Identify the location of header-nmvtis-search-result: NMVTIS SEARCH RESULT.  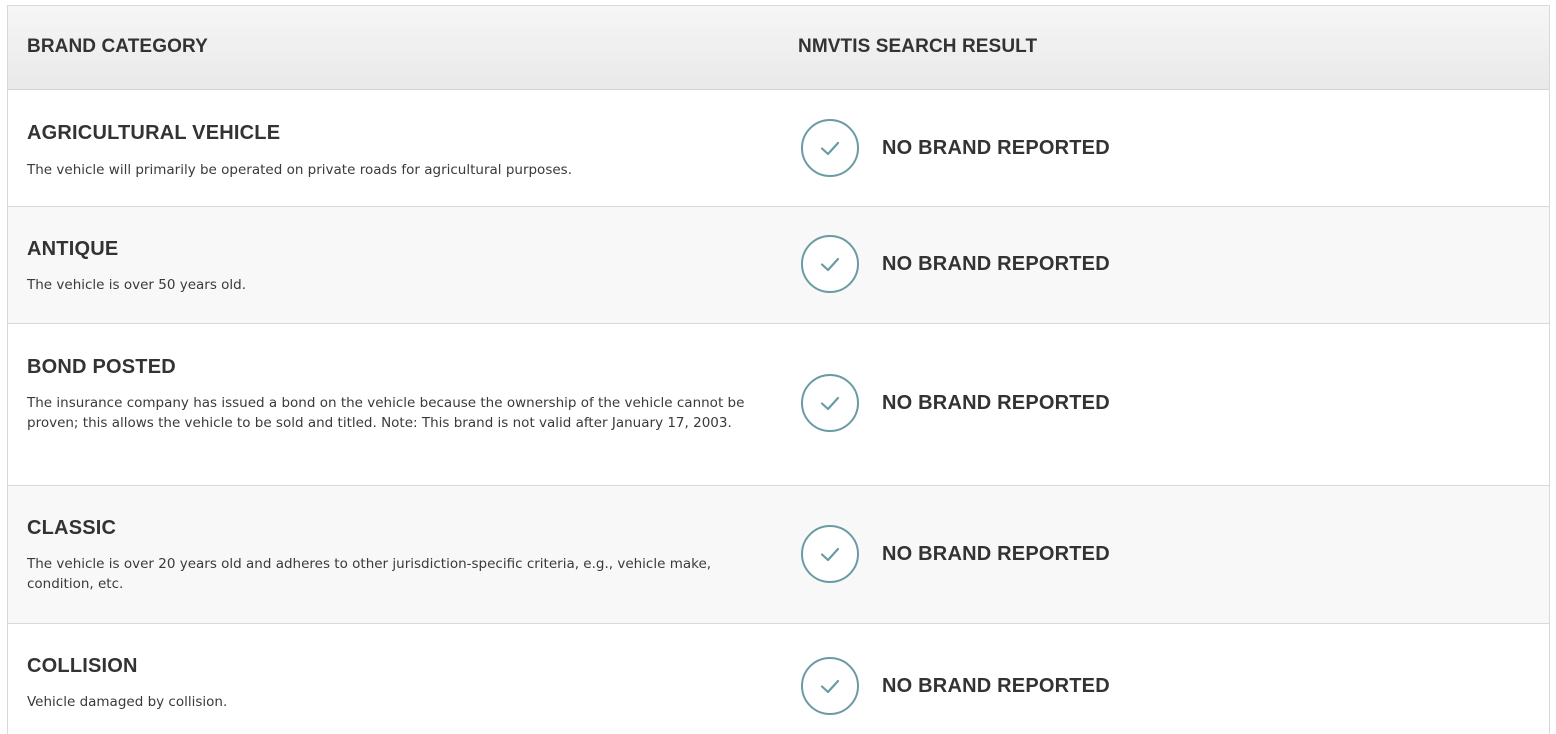
(918, 46).